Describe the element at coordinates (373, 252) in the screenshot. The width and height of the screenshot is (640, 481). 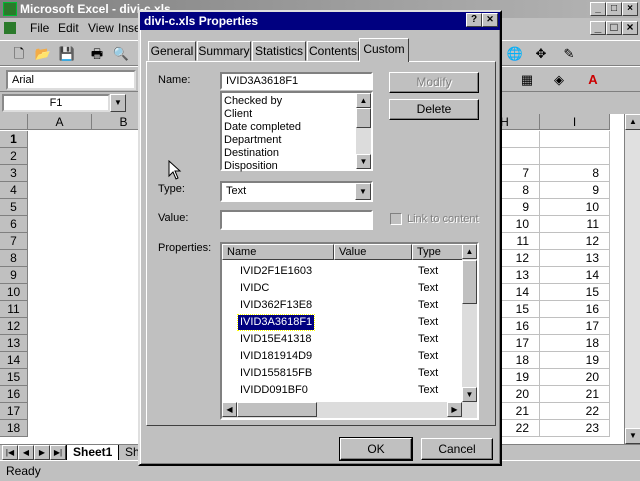
I see `prop-col-value: Value` at that location.